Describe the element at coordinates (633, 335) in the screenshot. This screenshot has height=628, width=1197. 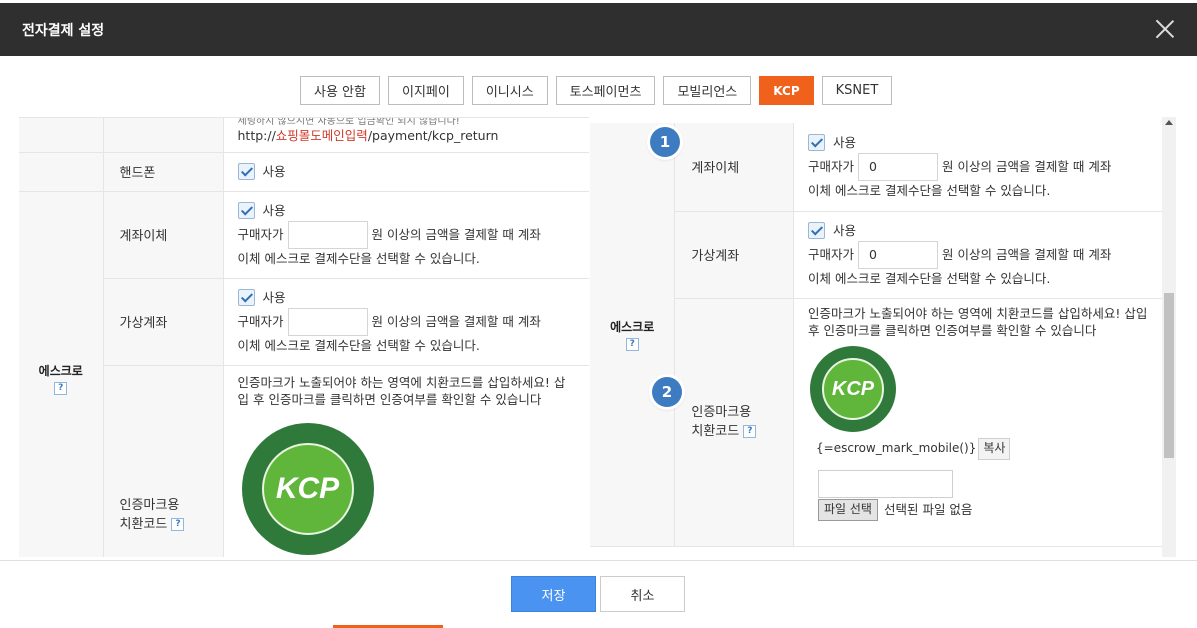
I see `right-escrow-group: 에스크로 ?` at that location.